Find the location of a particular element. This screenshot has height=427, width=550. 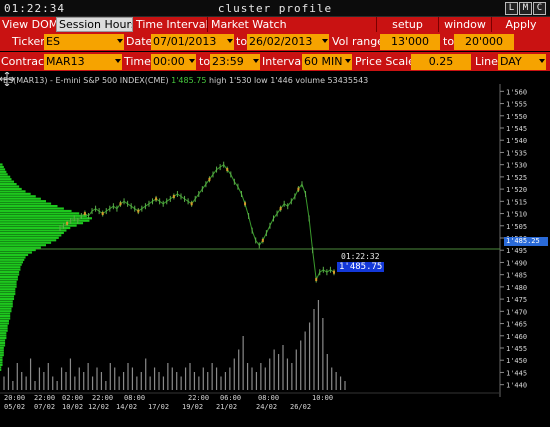

line-select: DAY is located at coordinates (522, 62).